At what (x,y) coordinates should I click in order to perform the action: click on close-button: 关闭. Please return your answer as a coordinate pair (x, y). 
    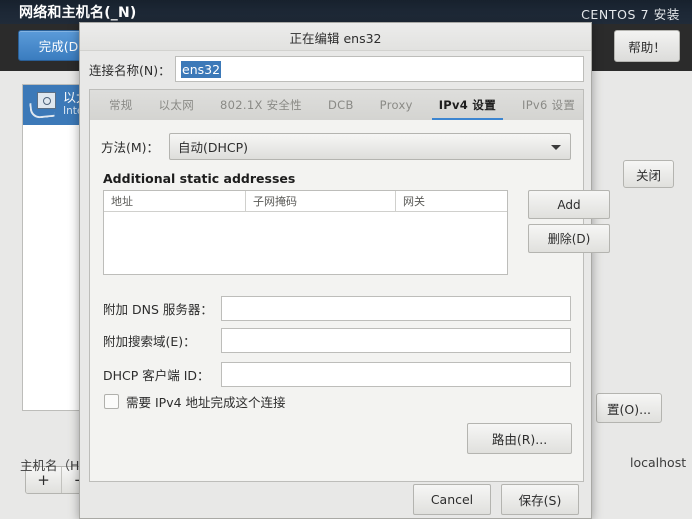
    Looking at the image, I should click on (649, 174).